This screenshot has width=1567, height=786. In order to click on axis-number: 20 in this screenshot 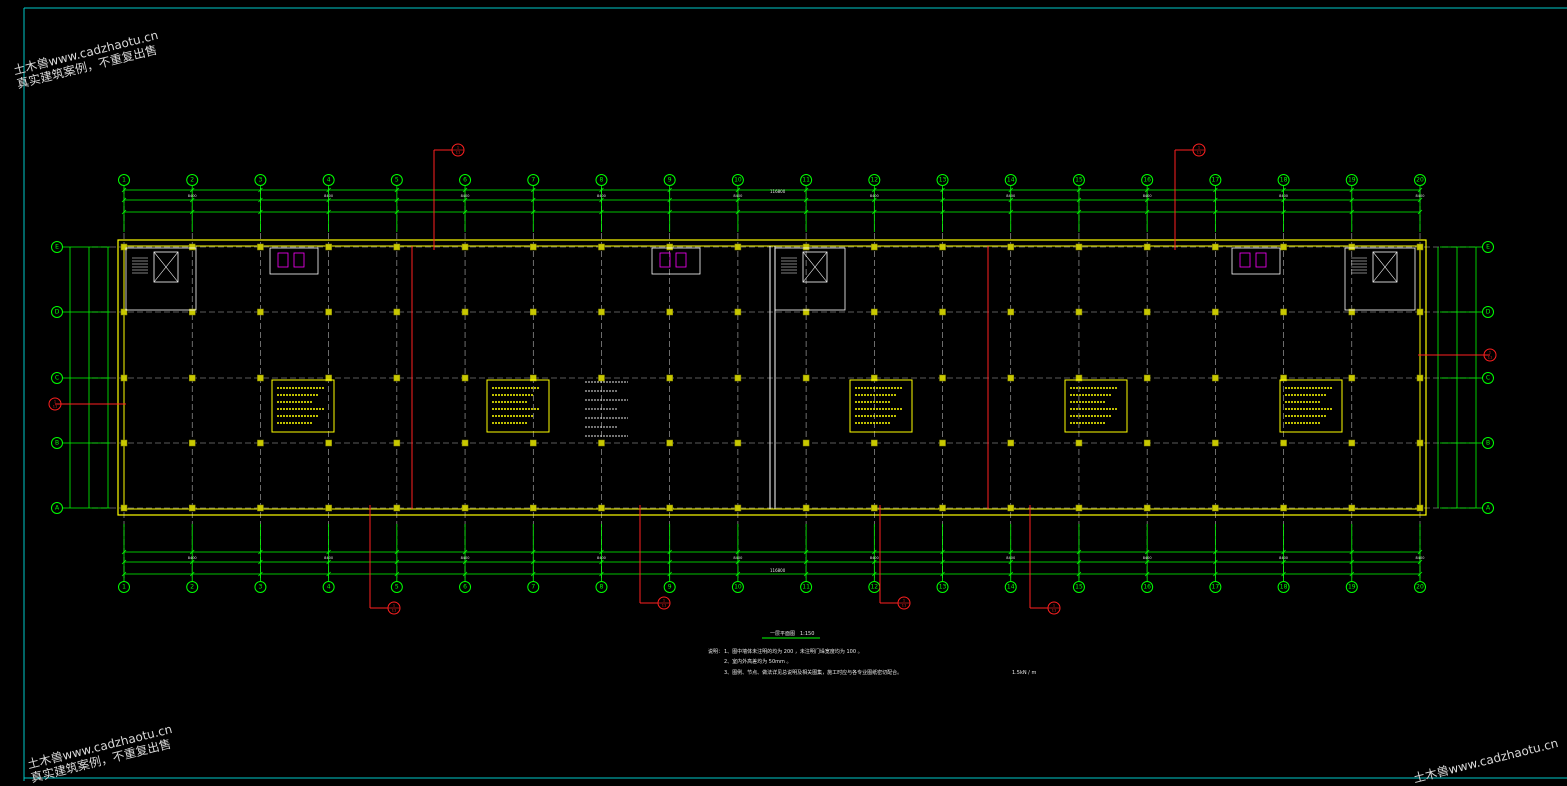, I will do `click(1420, 587)`.